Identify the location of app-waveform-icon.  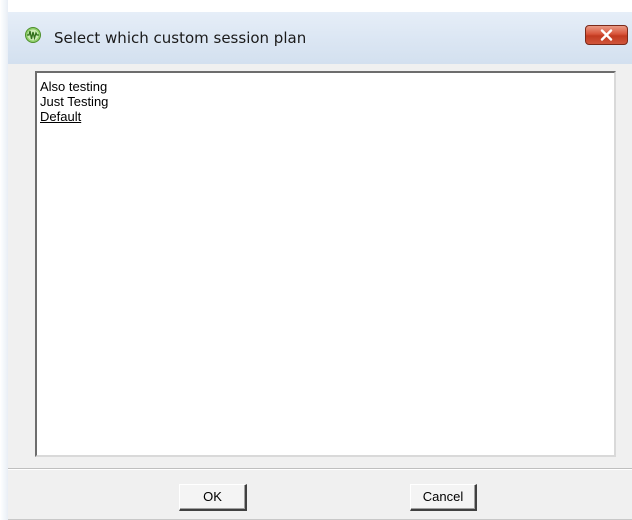
(33, 35).